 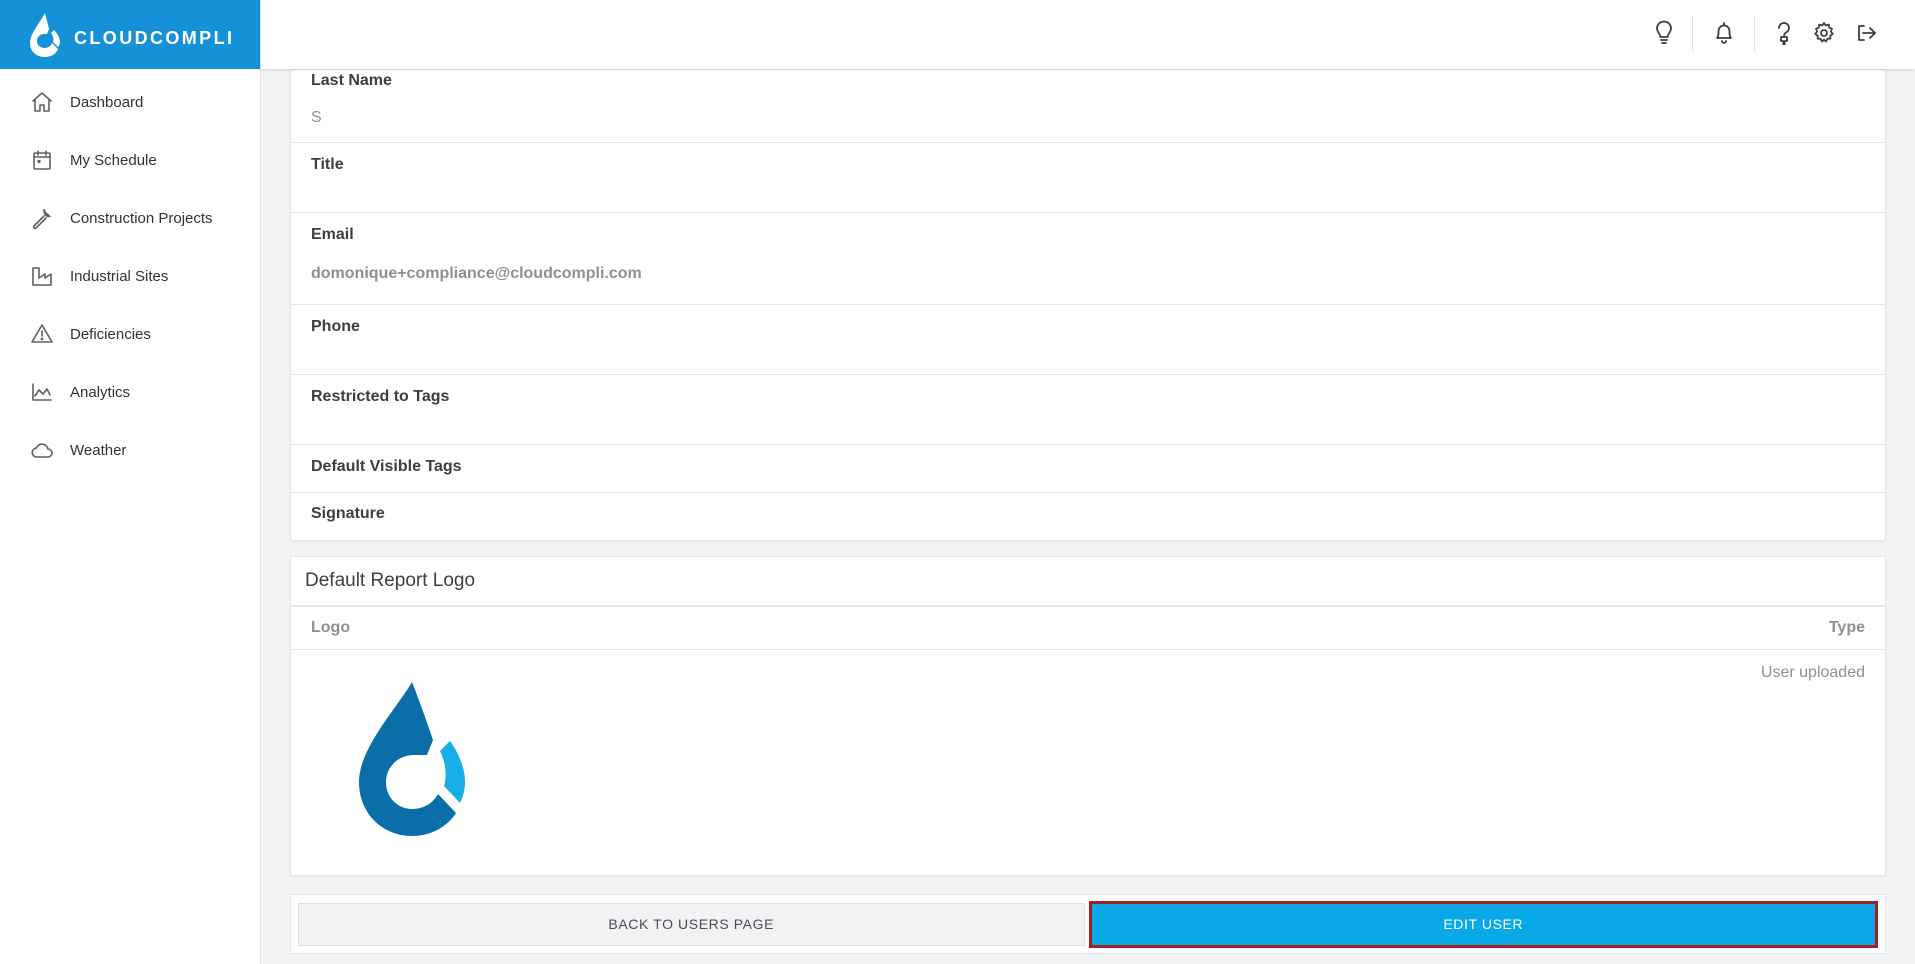 What do you see at coordinates (327, 164) in the screenshot?
I see `field-label: Title` at bounding box center [327, 164].